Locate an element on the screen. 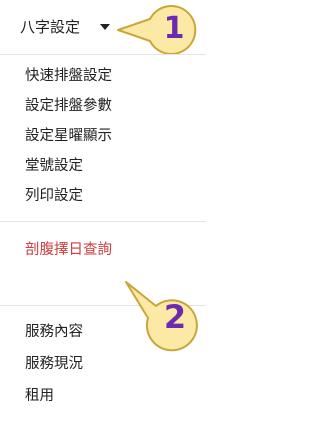  menu-item-star-display: 設定星曜顯示 is located at coordinates (68, 136).